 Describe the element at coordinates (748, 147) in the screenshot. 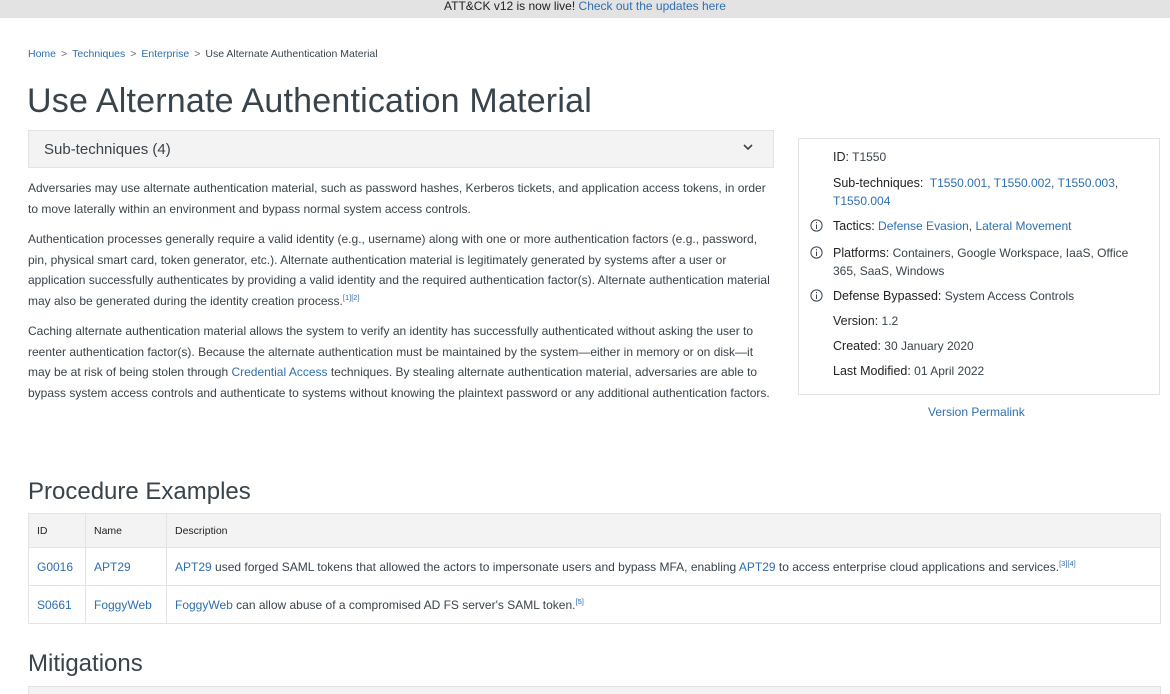

I see `chevron-down-icon` at that location.